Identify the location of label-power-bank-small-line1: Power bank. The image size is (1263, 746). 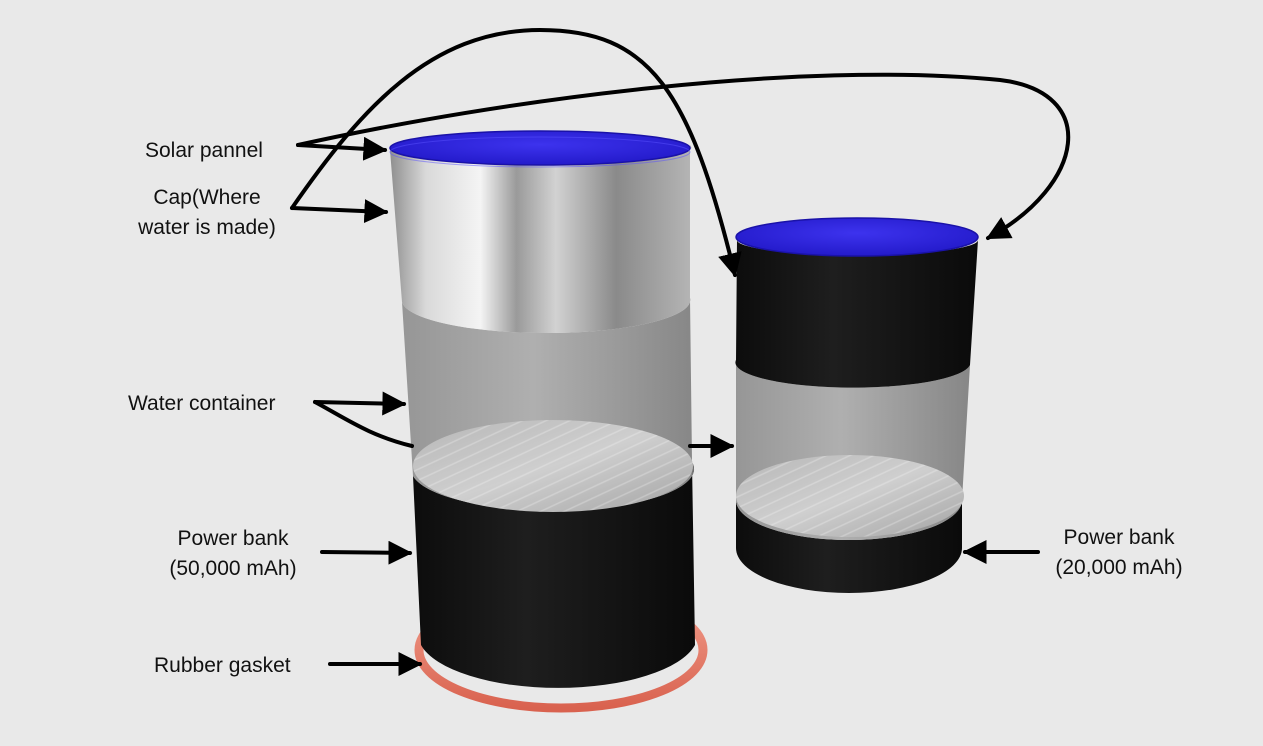
(1119, 537).